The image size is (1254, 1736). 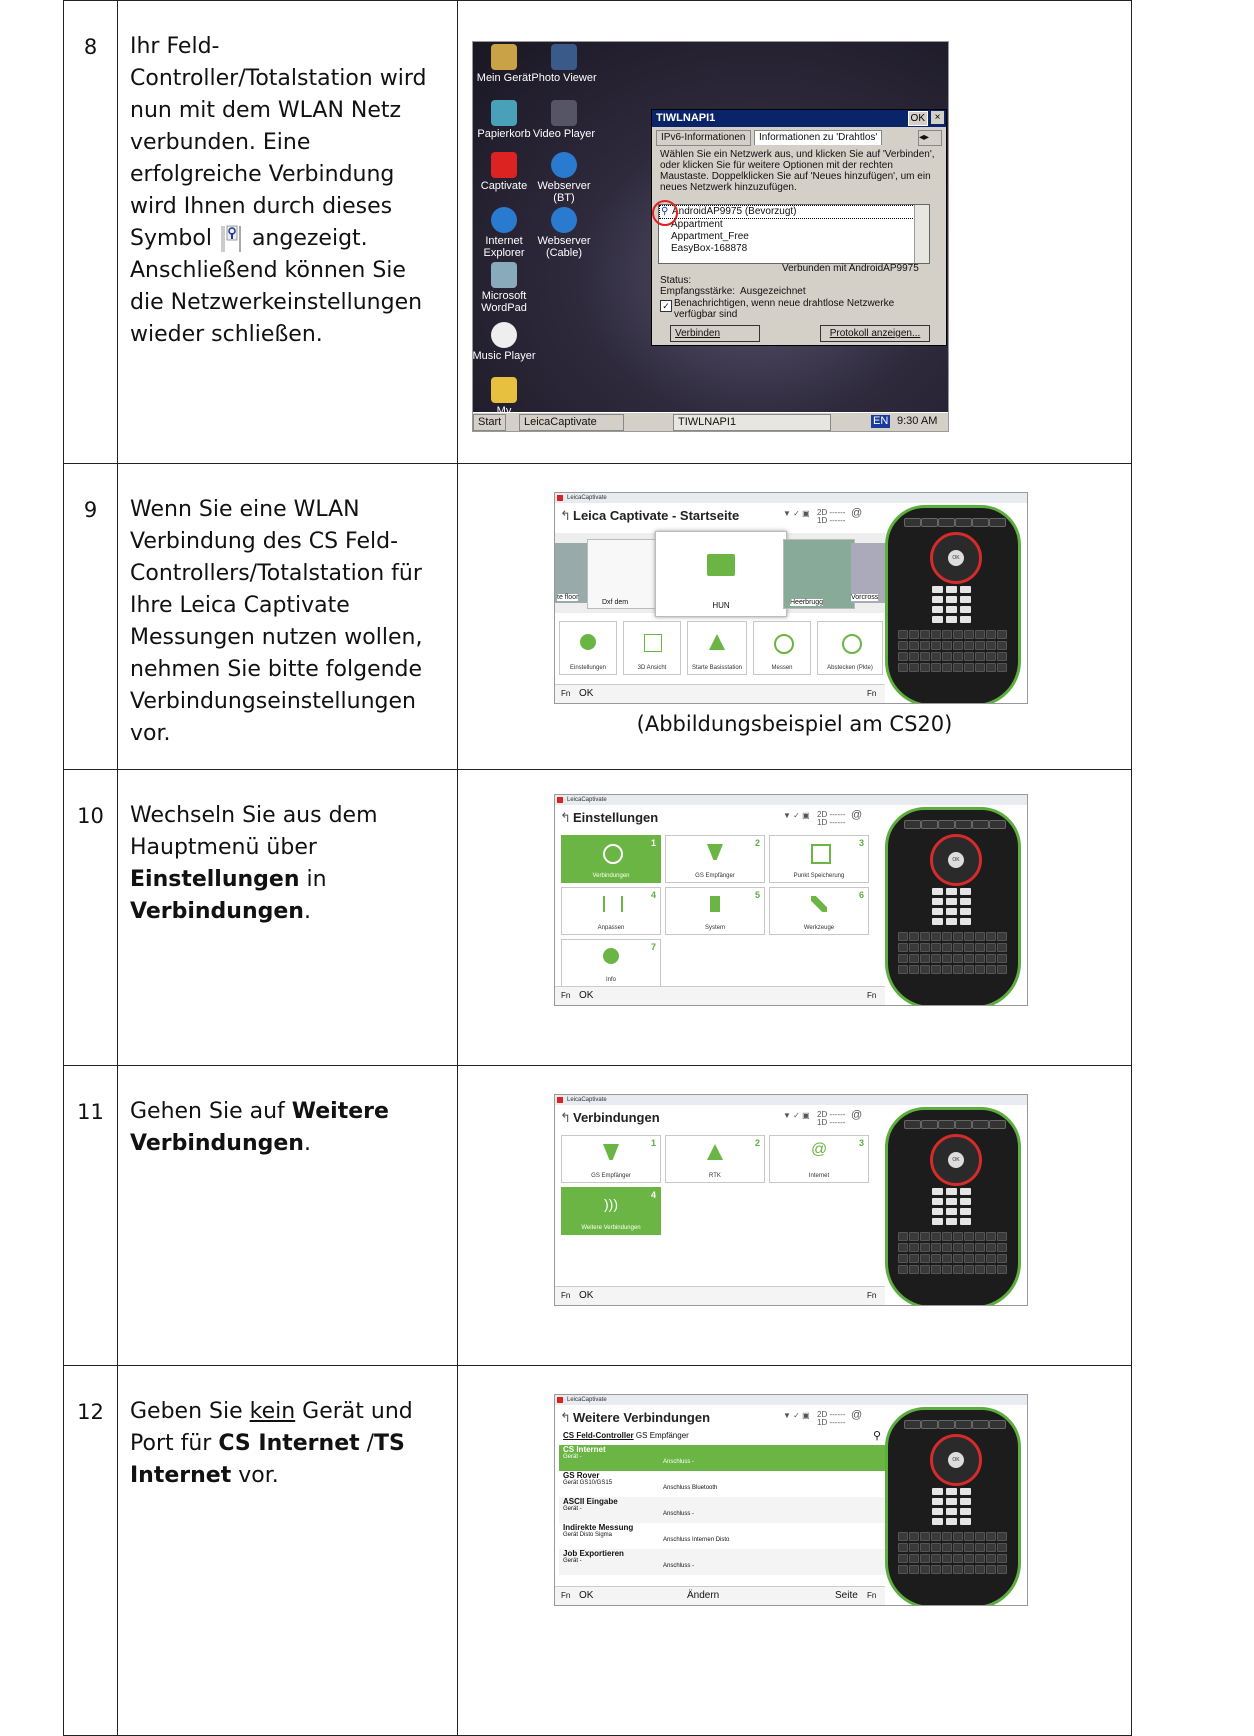 What do you see at coordinates (819, 911) in the screenshot?
I see `tile-tools: 6 Werkzeuge` at bounding box center [819, 911].